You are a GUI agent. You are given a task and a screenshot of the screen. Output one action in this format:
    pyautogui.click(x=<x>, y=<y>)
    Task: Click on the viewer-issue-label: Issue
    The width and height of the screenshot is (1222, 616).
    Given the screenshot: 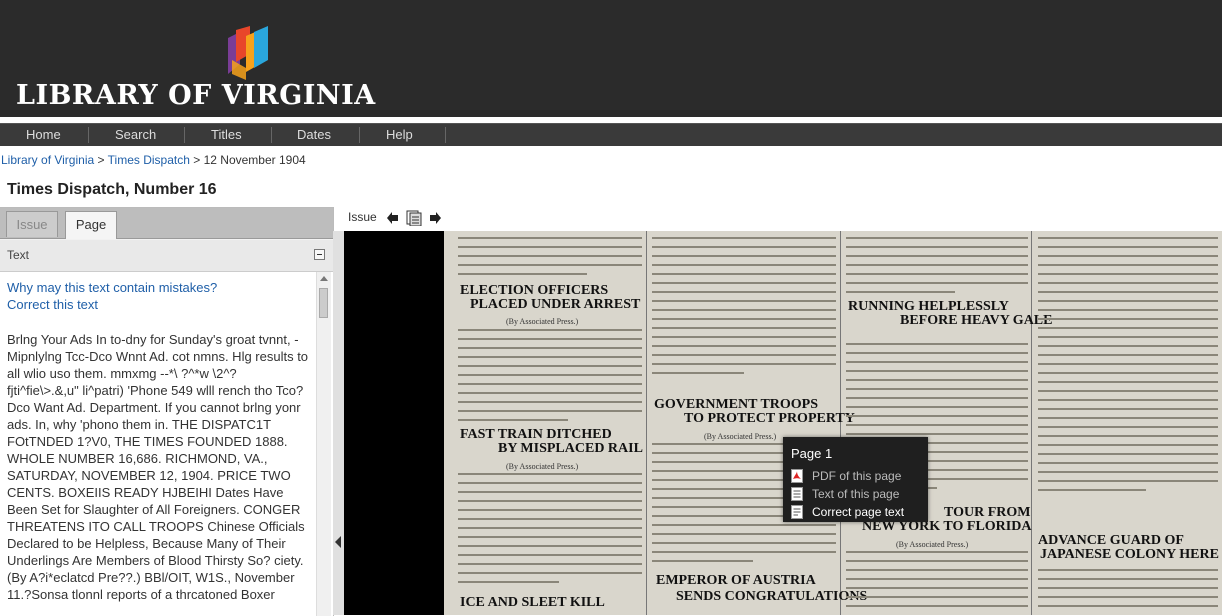 What is the action you would take?
    pyautogui.click(x=362, y=217)
    